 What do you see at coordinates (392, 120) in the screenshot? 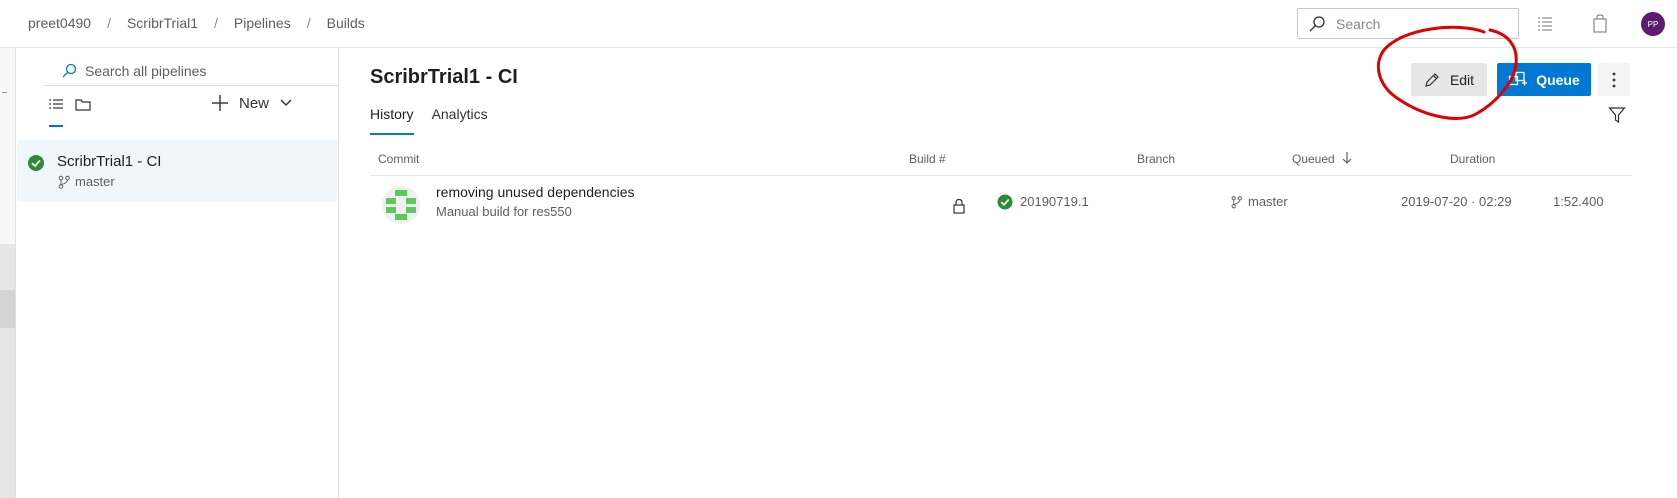
I see `tab-history: History` at bounding box center [392, 120].